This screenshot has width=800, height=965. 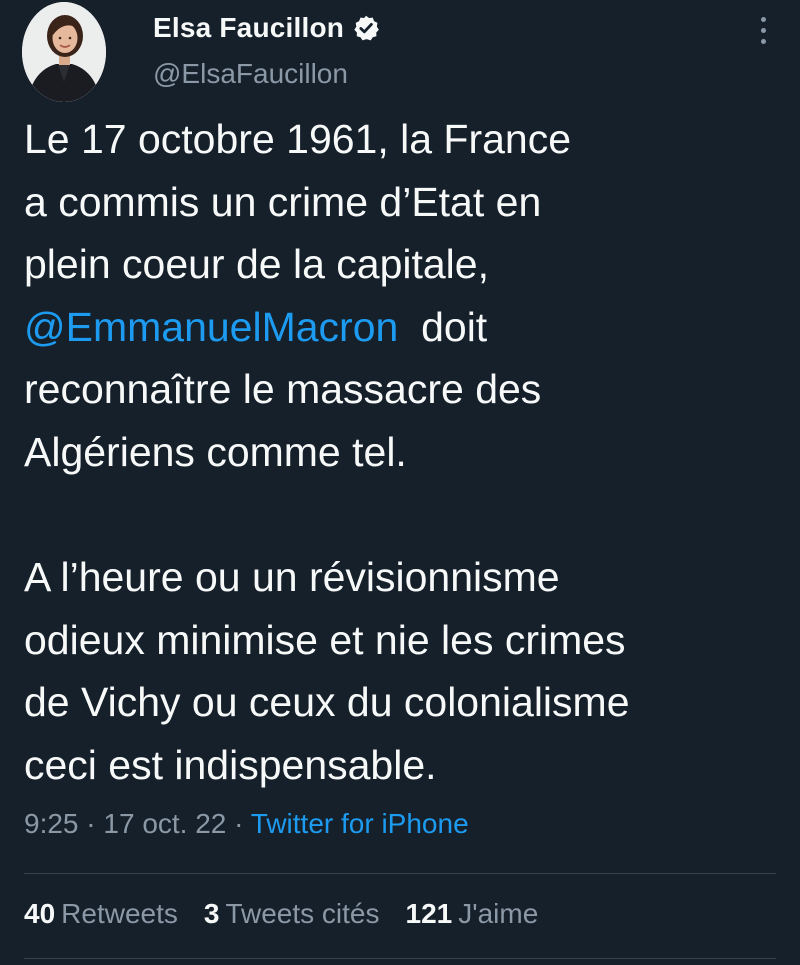 I want to click on quotes-stat: 3 Tweets cités, so click(x=292, y=914).